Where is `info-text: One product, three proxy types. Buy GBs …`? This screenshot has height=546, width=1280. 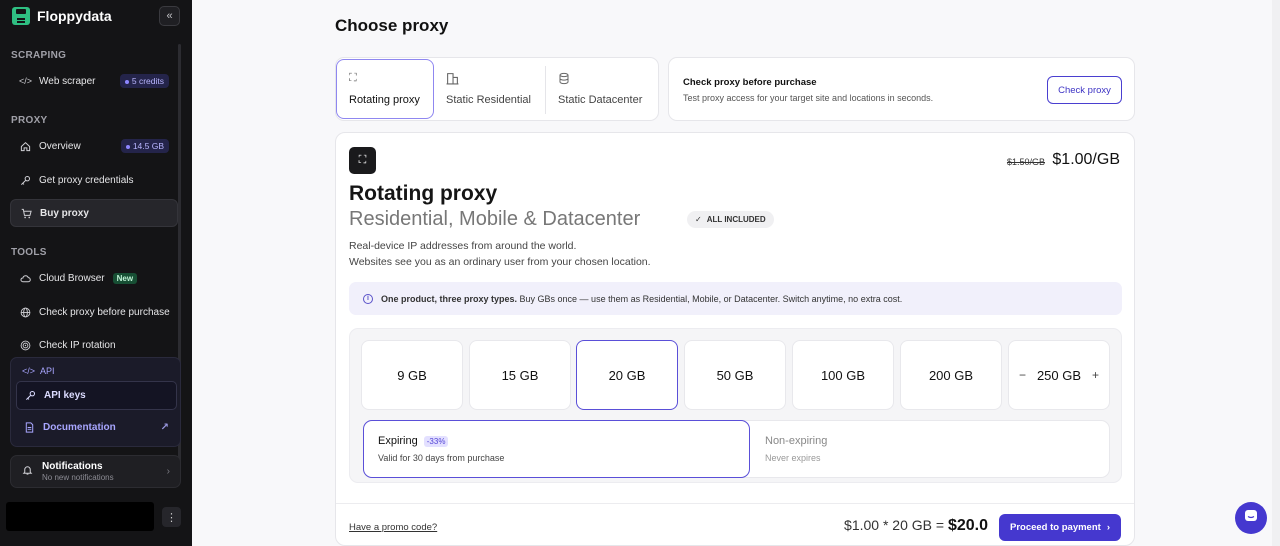 info-text: One product, three proxy types. Buy GBs … is located at coordinates (642, 298).